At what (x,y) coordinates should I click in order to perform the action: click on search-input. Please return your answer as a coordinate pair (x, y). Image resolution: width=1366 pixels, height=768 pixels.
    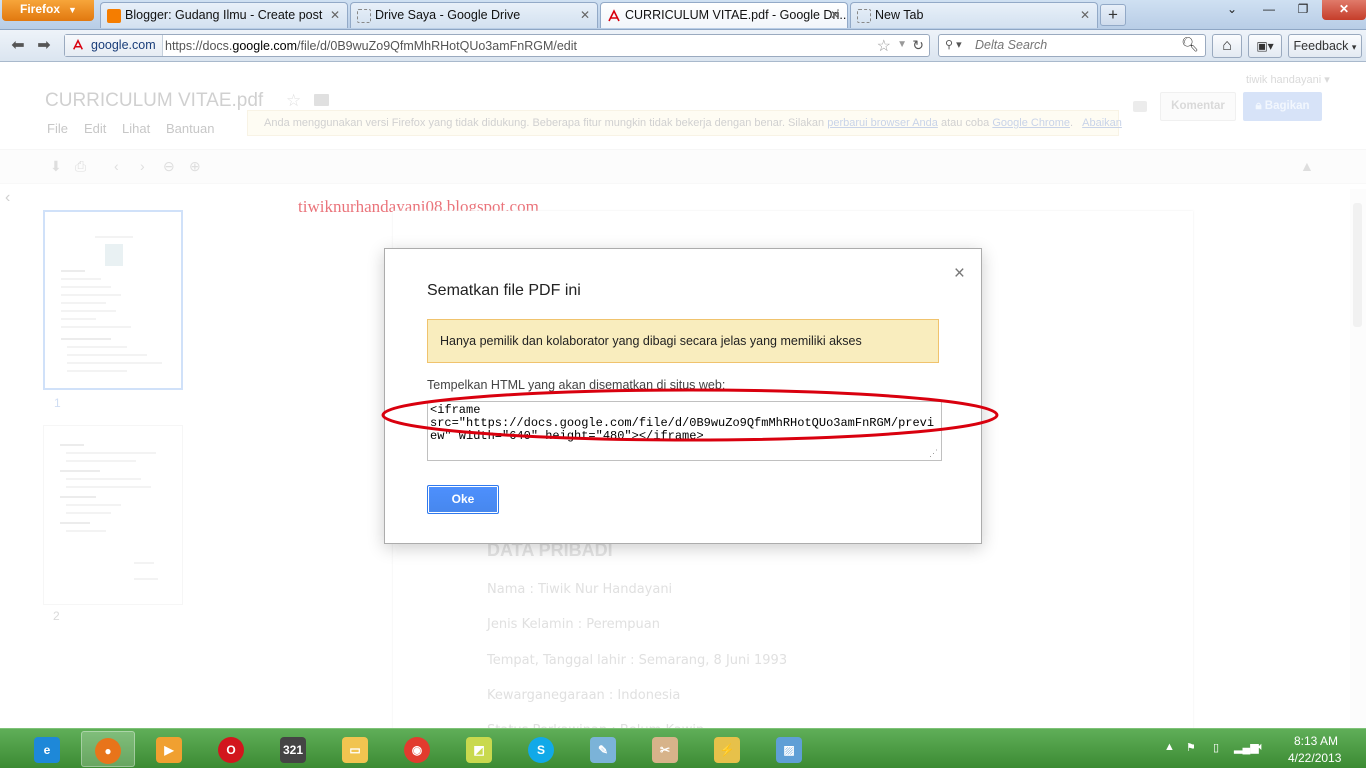
    Looking at the image, I should click on (1075, 45).